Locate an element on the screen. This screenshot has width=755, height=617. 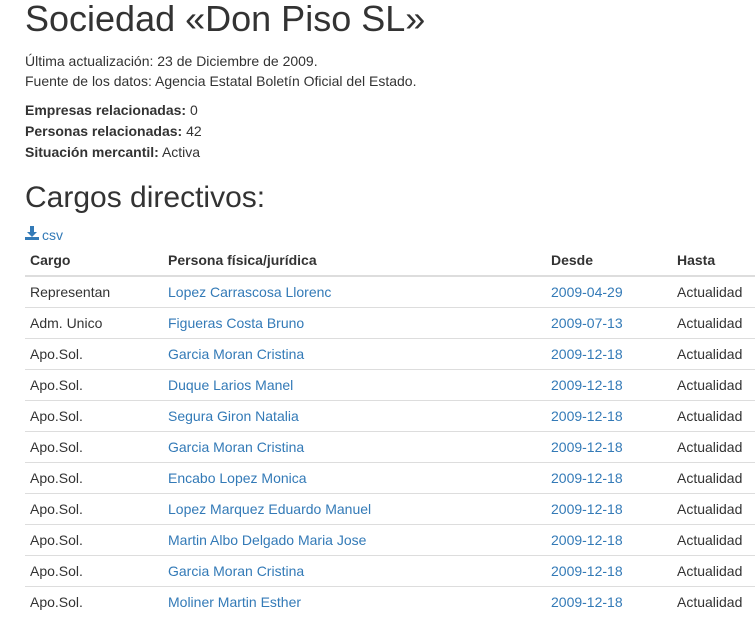
section-title: Cargos directivos: is located at coordinates (145, 198).